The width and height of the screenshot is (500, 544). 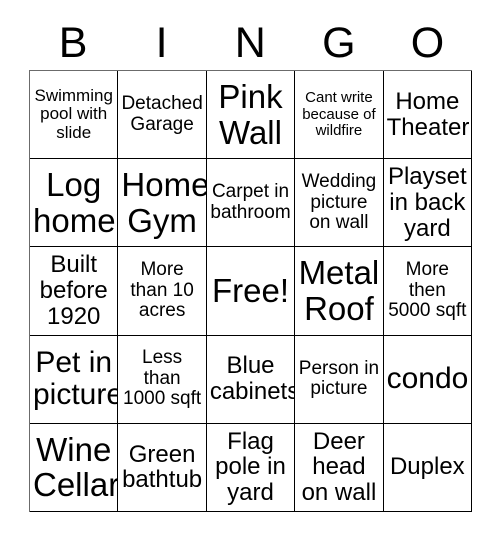 I want to click on bingo-cell: Blue cabinets, so click(x=251, y=379).